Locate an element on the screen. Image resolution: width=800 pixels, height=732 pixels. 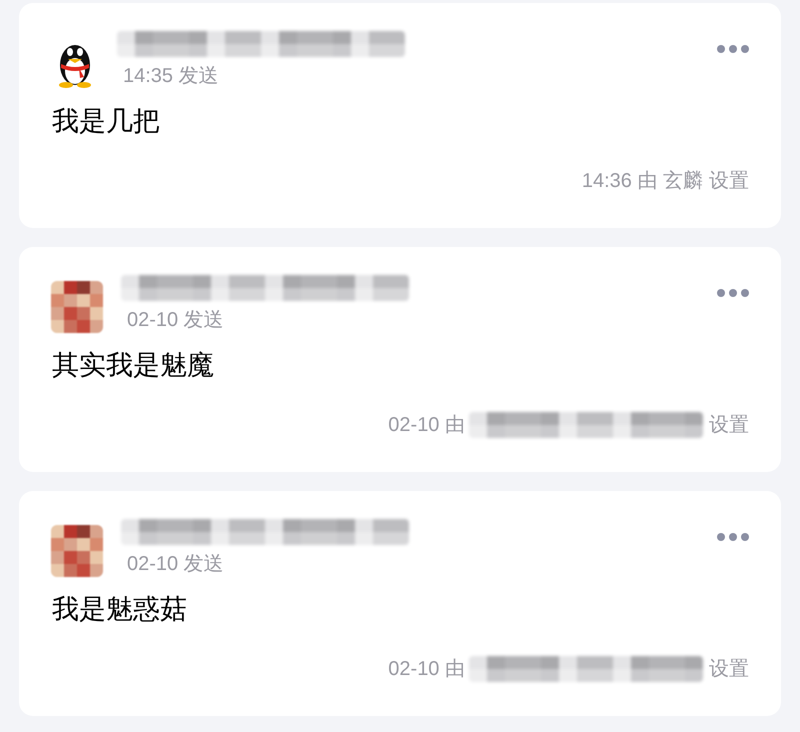
message-text: 我是几把 is located at coordinates (106, 121).